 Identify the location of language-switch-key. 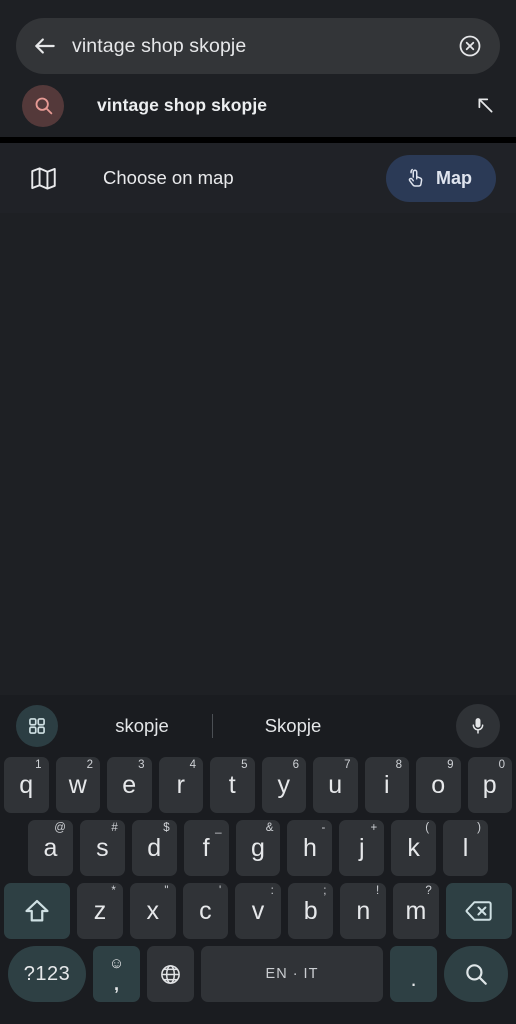
(170, 974).